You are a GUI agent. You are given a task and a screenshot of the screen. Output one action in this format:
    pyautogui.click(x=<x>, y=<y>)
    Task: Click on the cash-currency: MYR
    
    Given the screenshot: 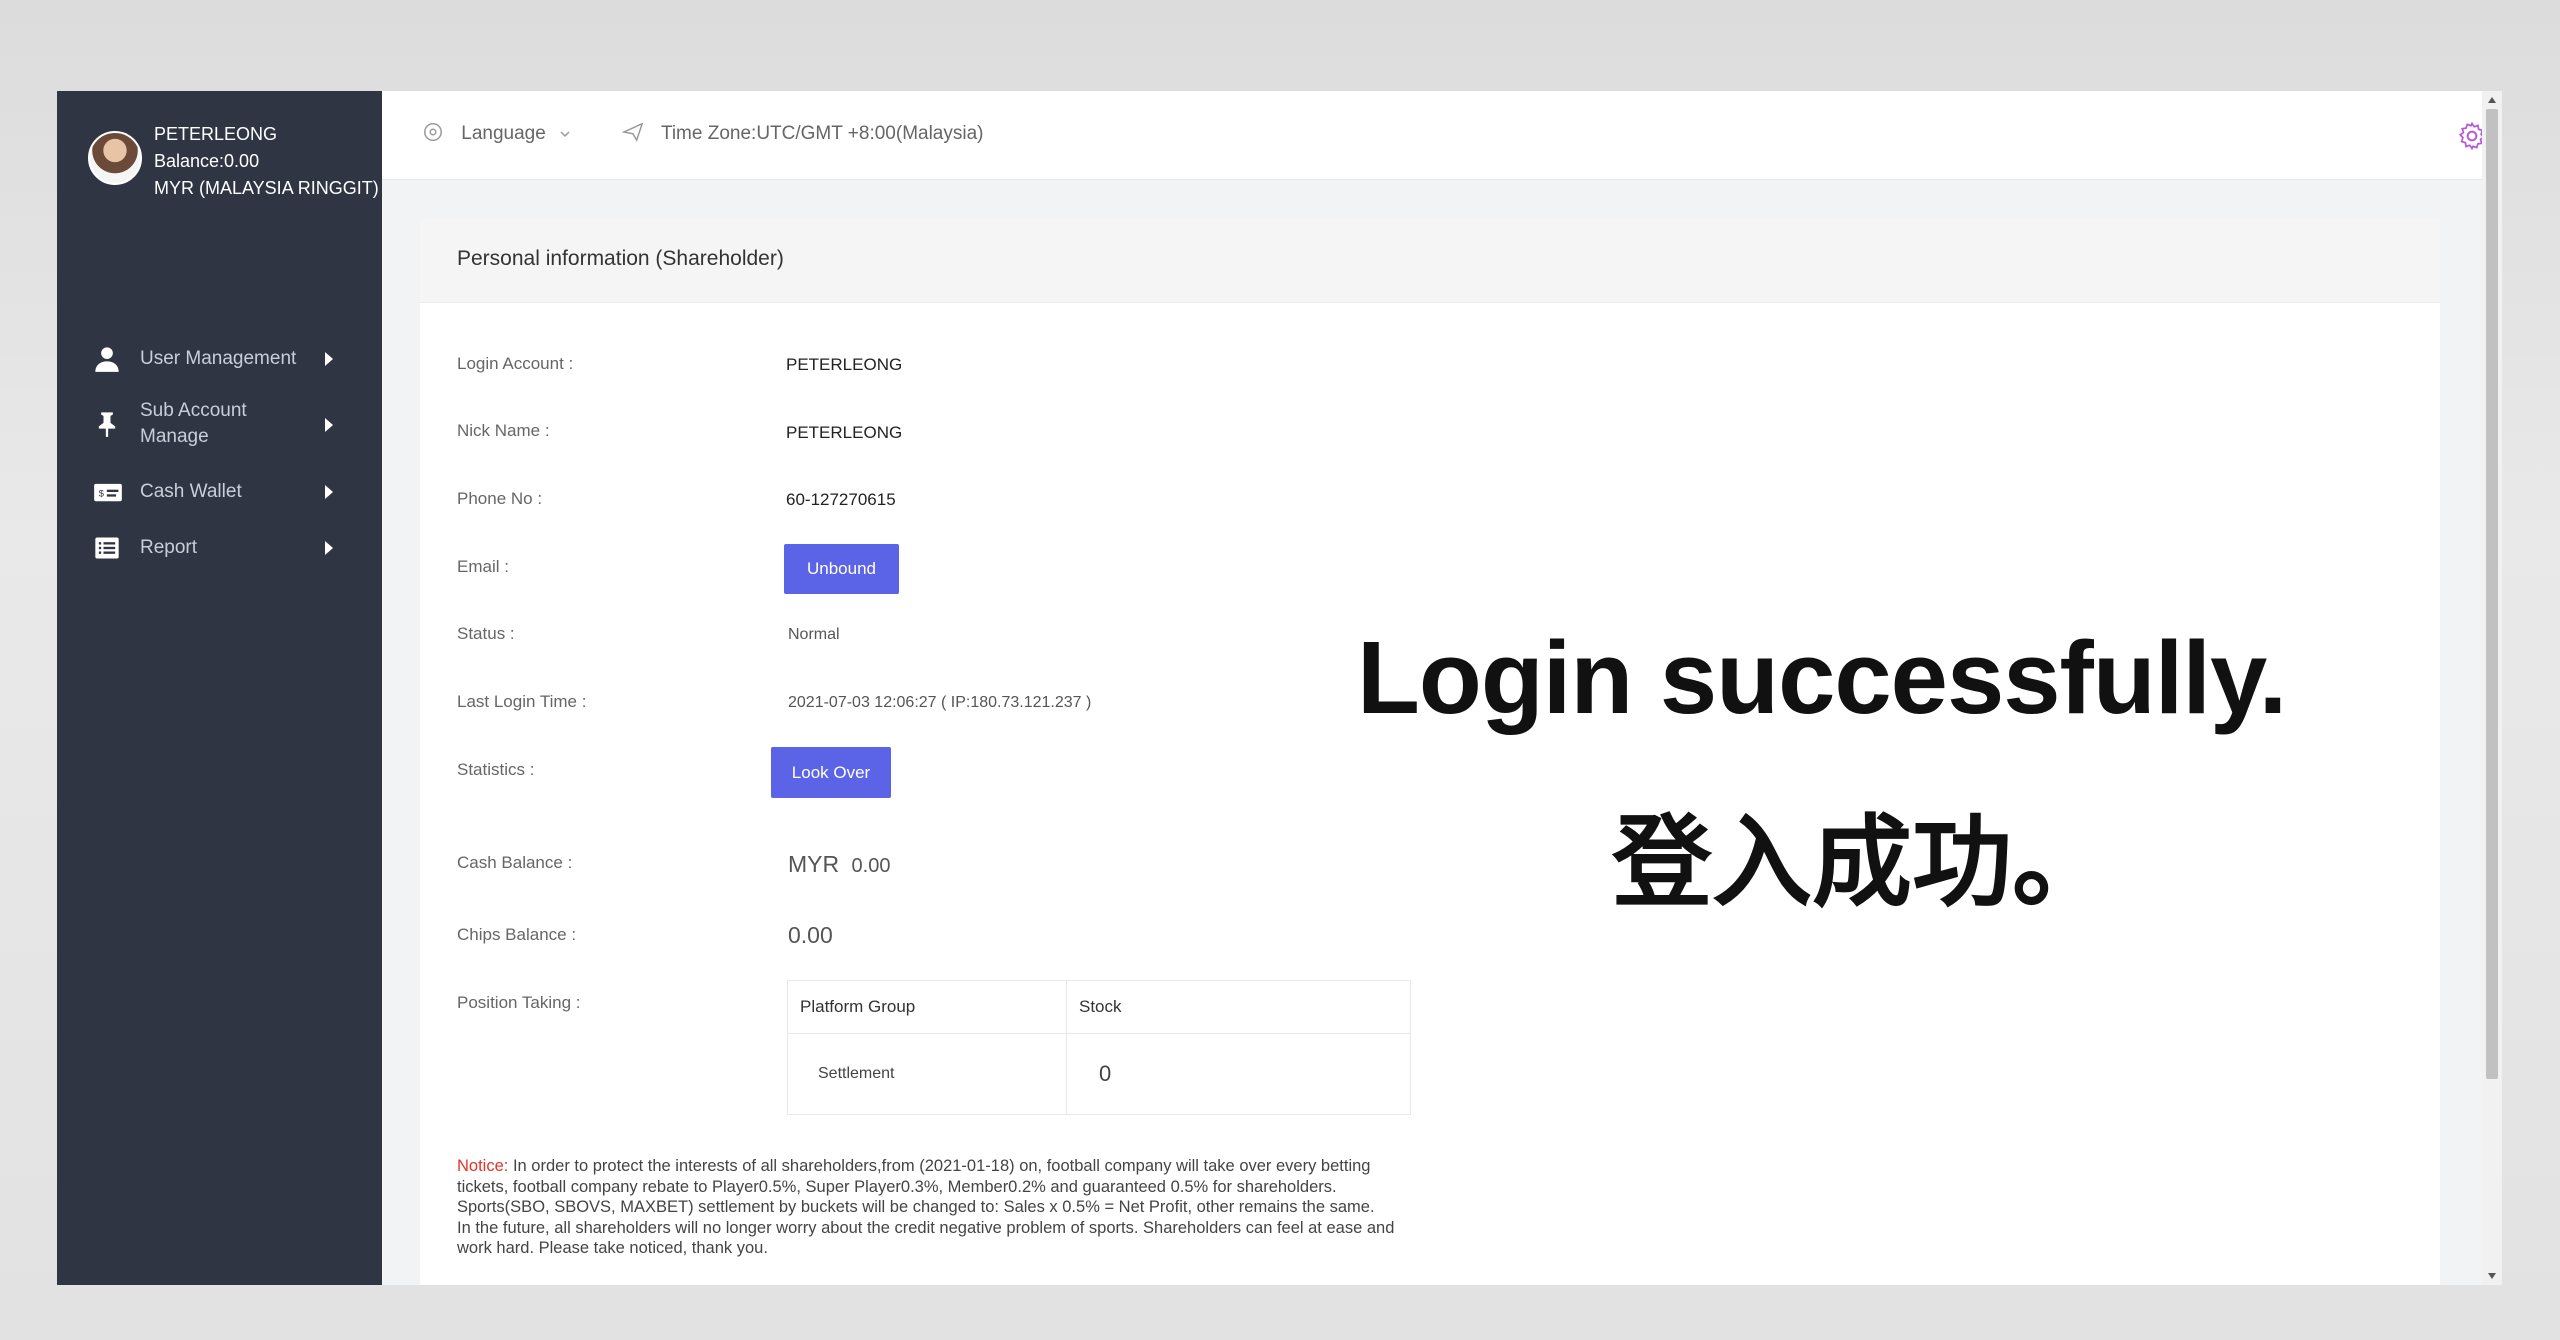 What is the action you would take?
    pyautogui.click(x=814, y=864)
    